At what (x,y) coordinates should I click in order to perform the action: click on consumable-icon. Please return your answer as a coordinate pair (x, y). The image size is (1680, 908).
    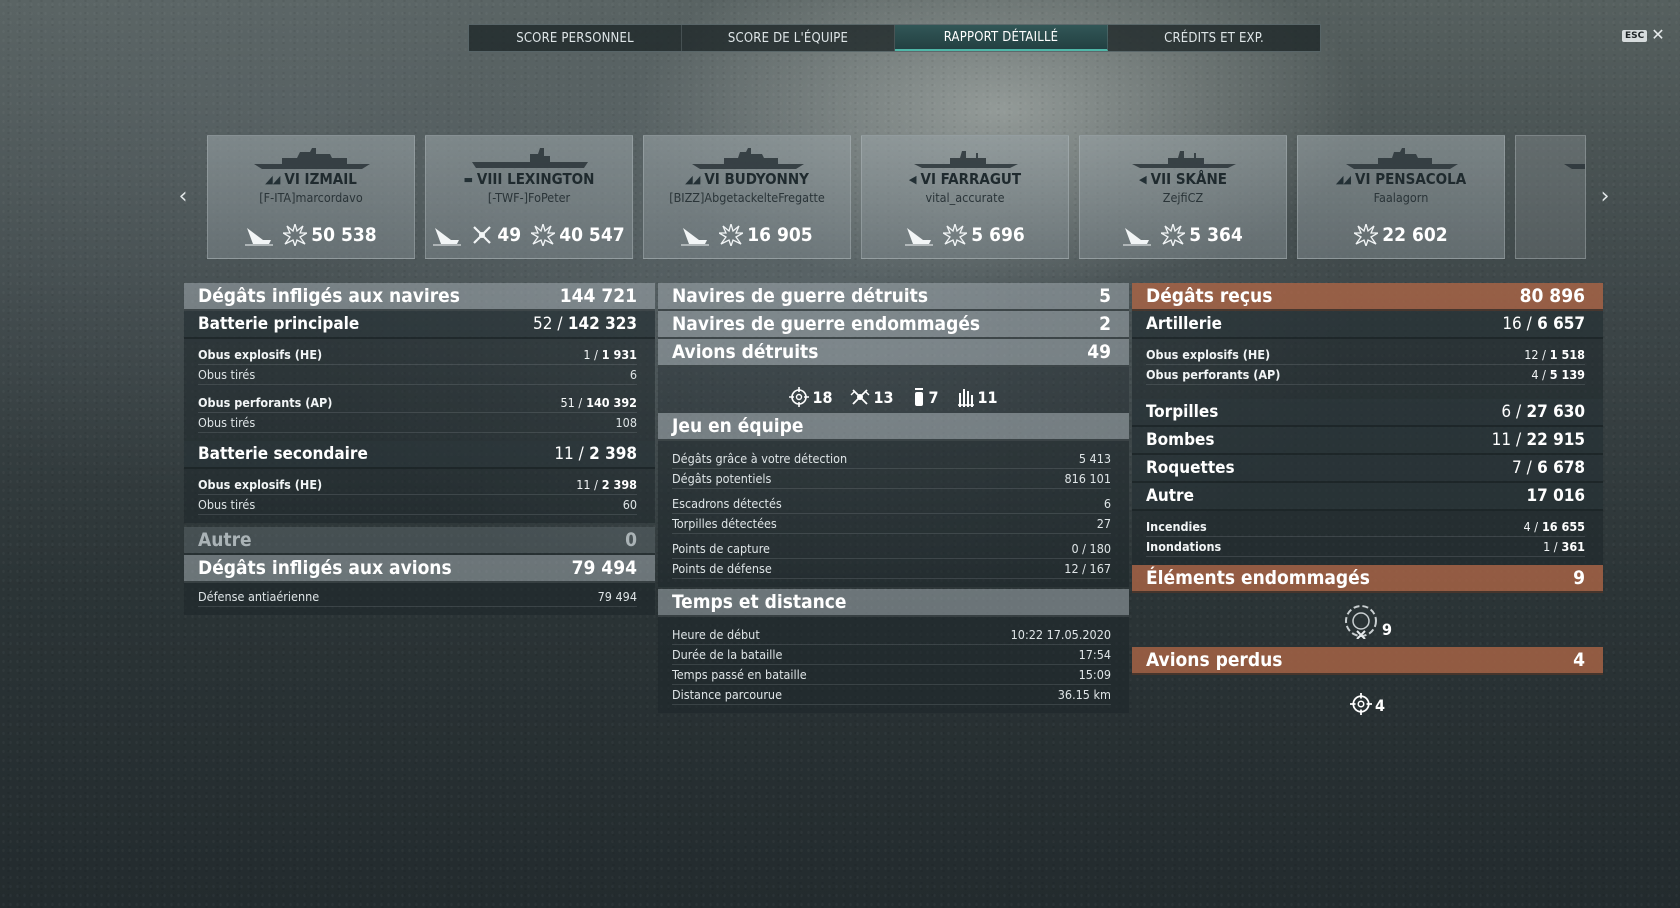
    Looking at the image, I should click on (918, 397).